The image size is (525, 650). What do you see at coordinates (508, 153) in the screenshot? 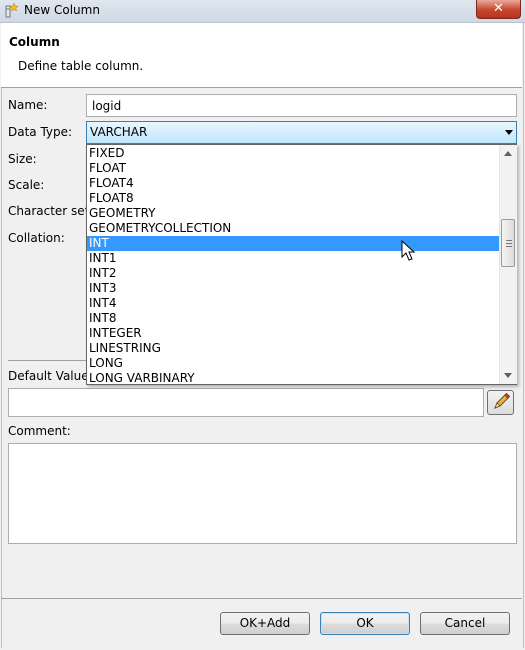
I see `scroll-up-icon` at bounding box center [508, 153].